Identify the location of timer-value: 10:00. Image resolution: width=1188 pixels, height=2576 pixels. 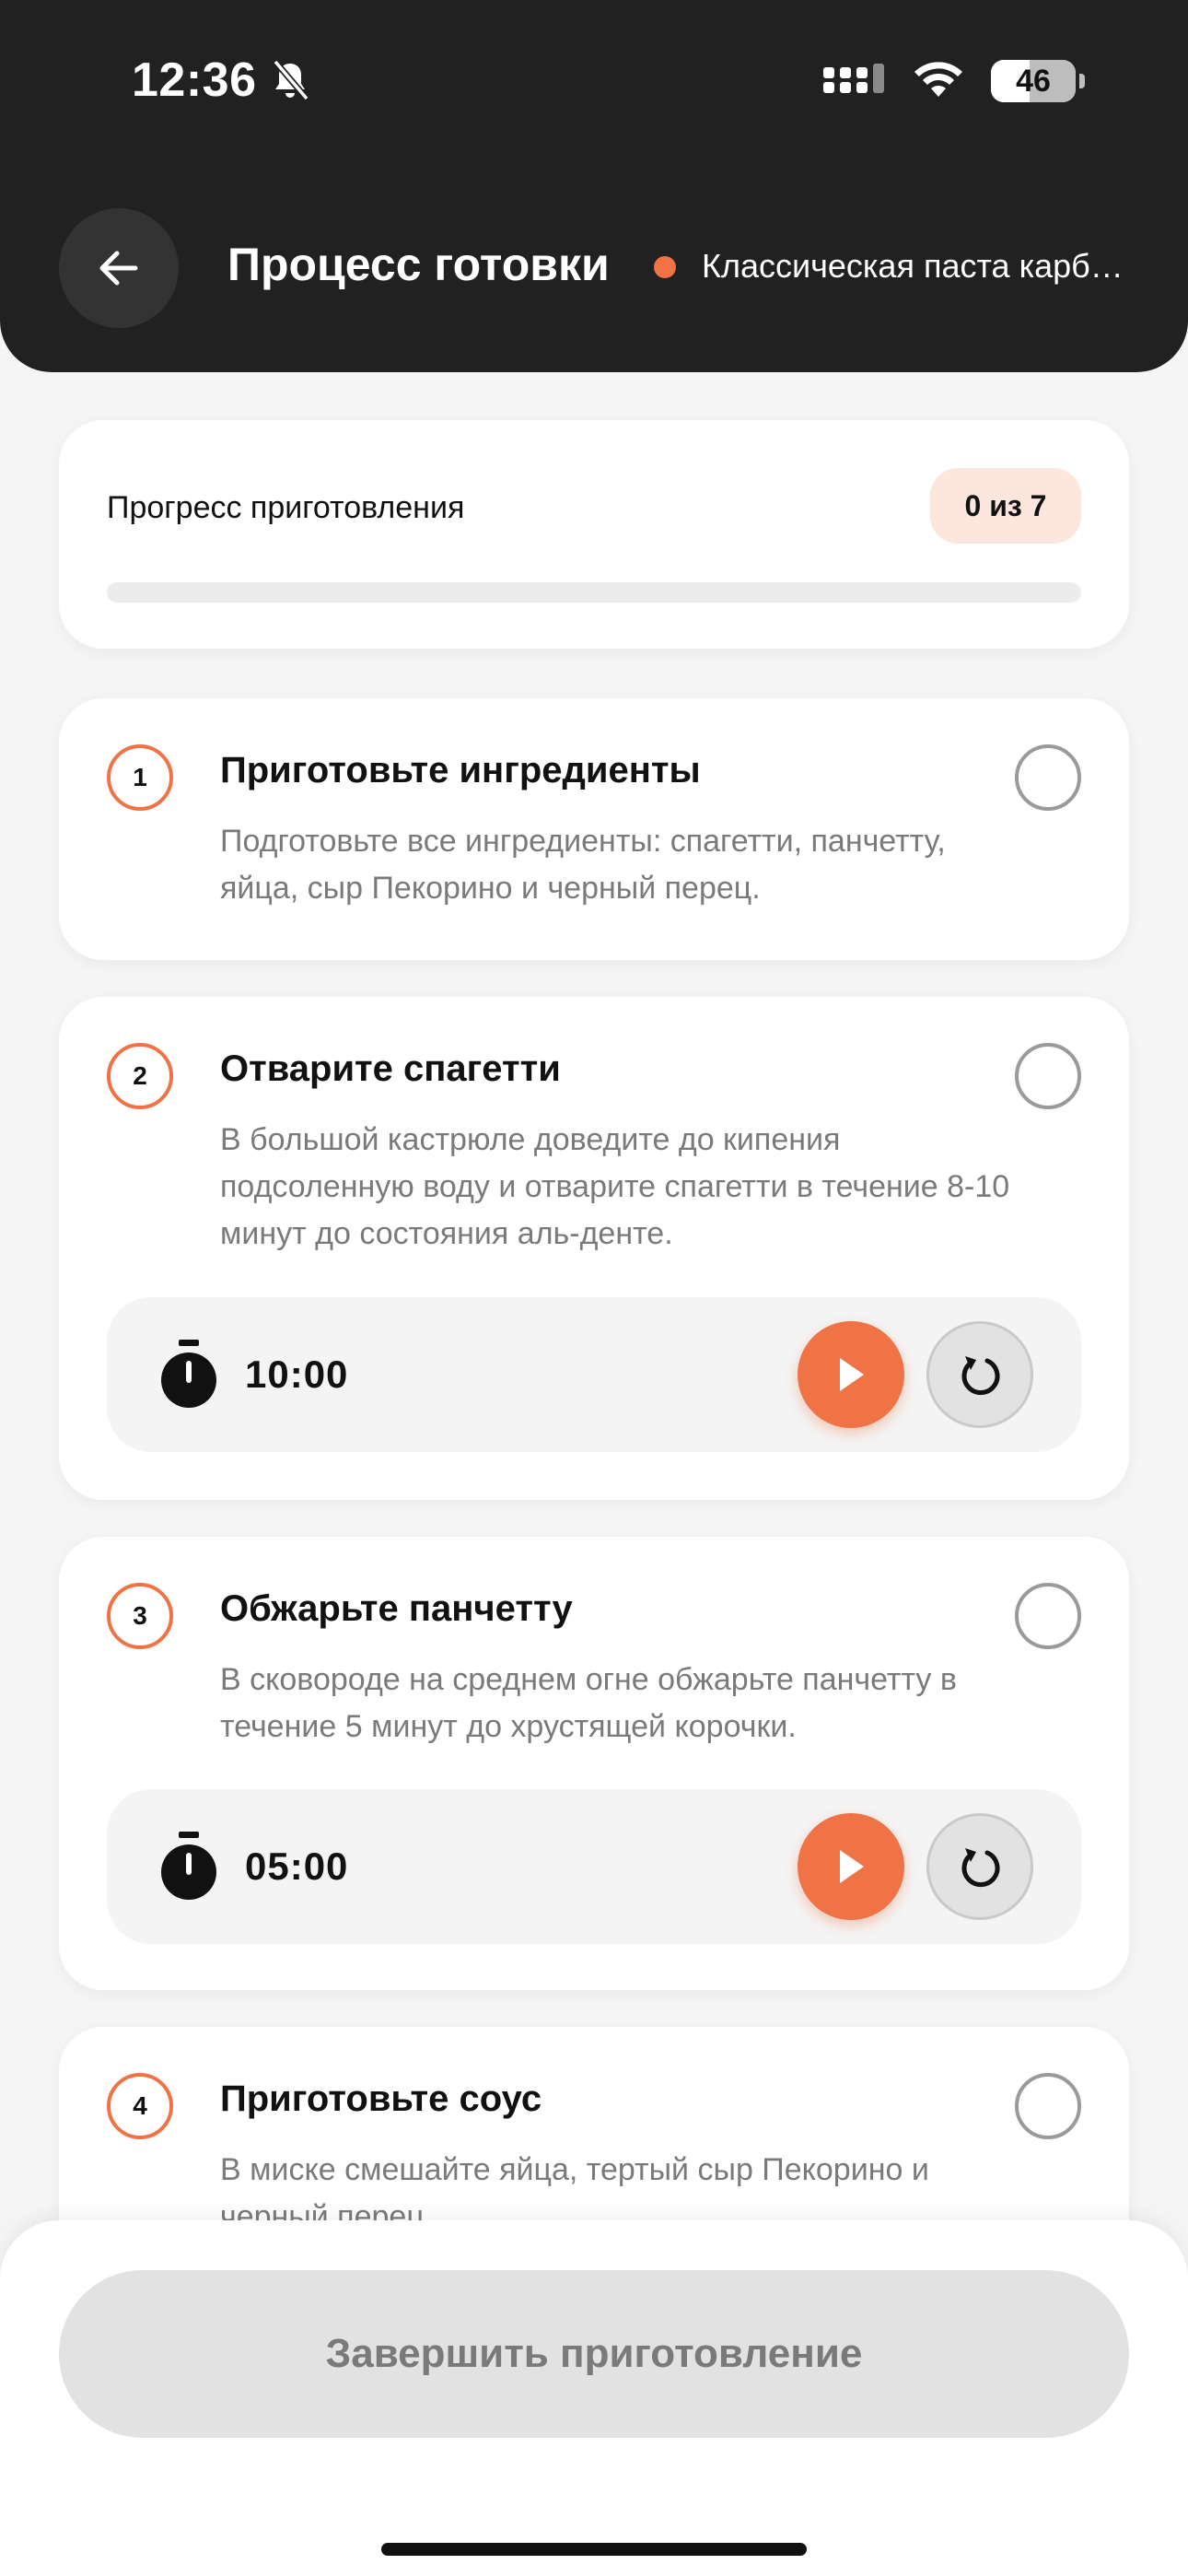
(297, 1374).